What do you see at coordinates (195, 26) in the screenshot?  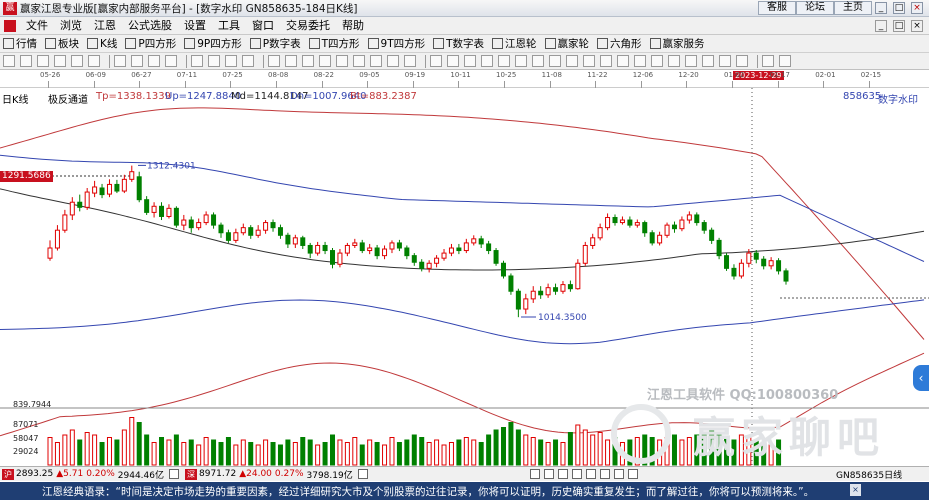 I see `menu-settings: 设置` at bounding box center [195, 26].